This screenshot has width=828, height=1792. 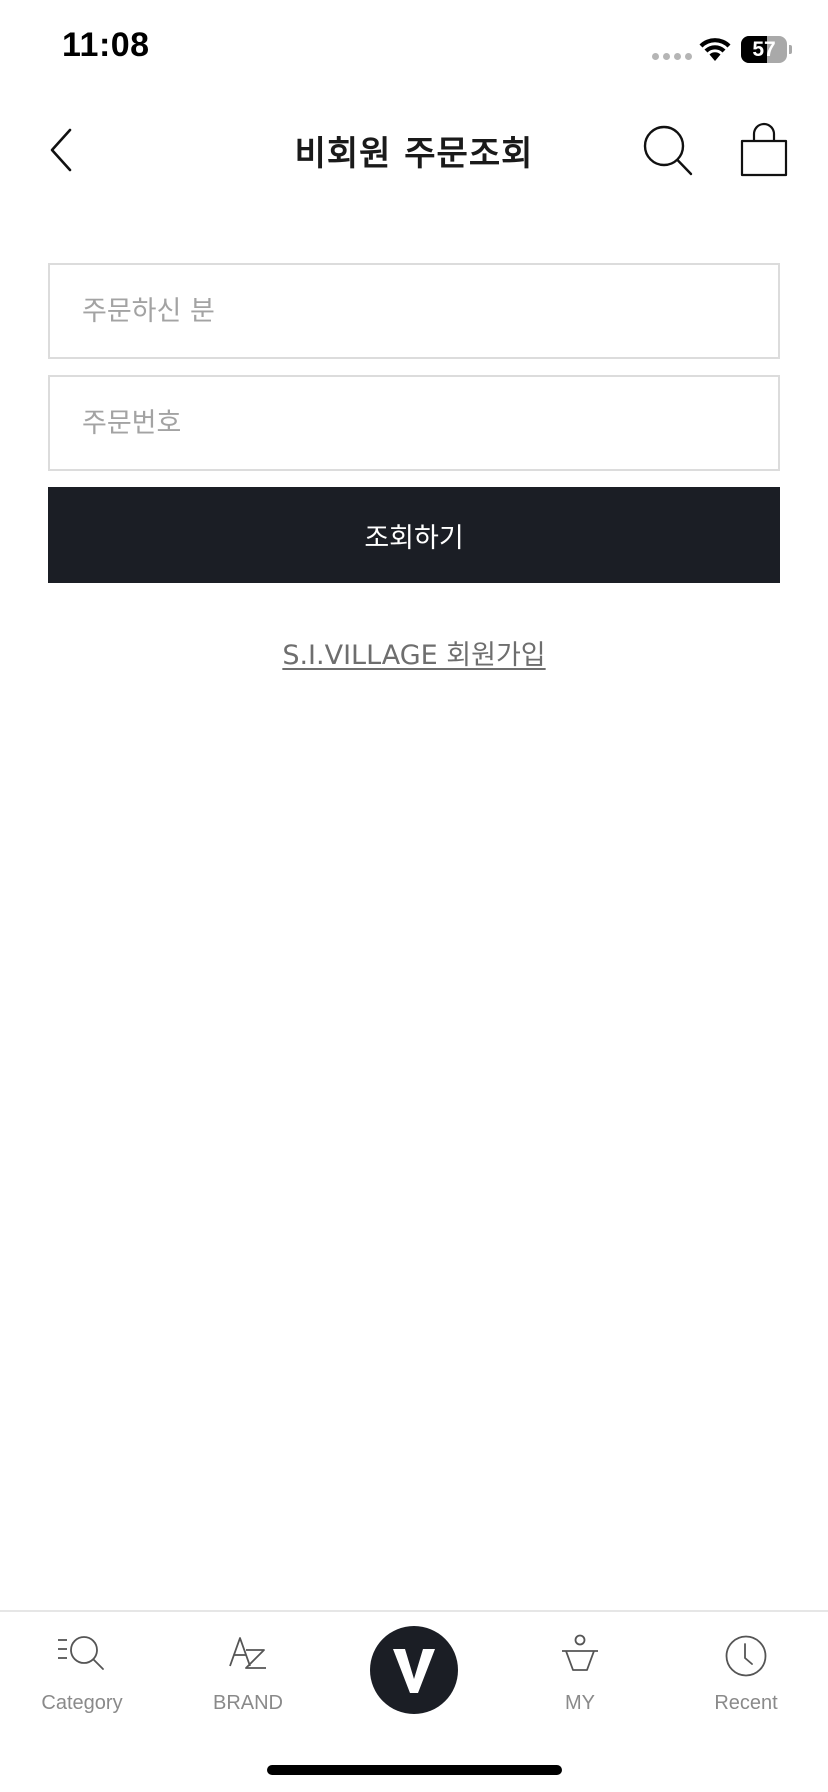 I want to click on home-indicator, so click(x=414, y=1770).